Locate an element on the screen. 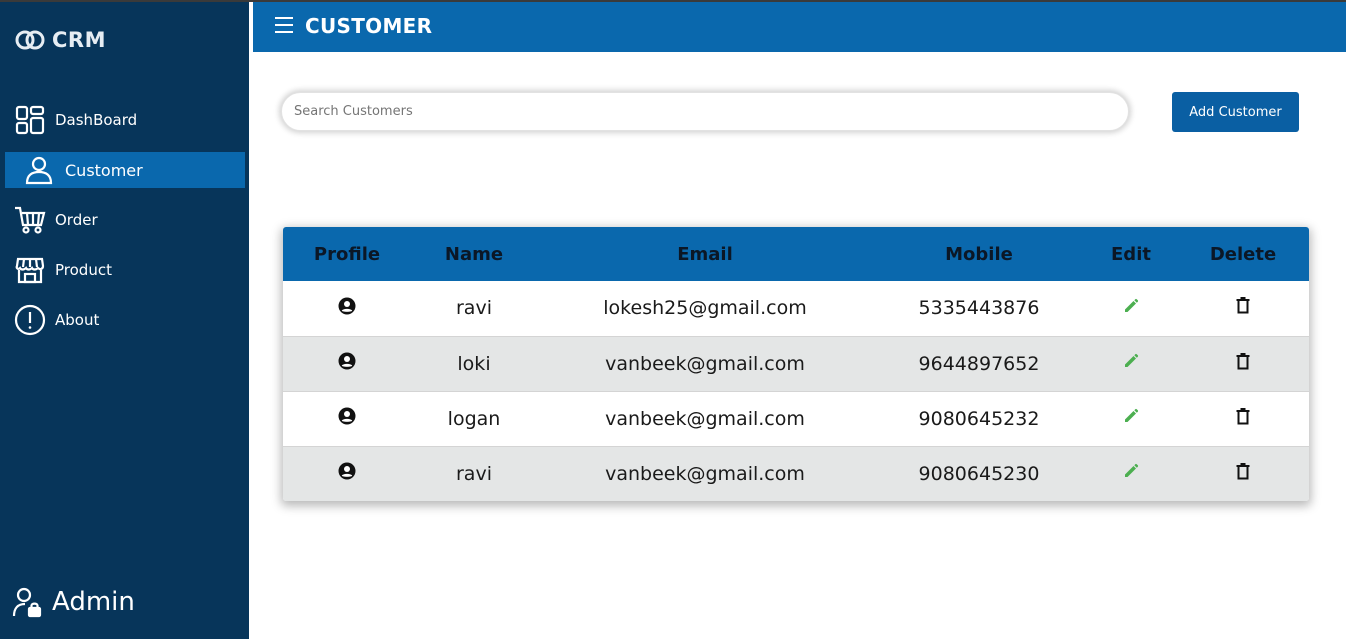 This screenshot has width=1346, height=639. hamburger-icon is located at coordinates (284, 26).